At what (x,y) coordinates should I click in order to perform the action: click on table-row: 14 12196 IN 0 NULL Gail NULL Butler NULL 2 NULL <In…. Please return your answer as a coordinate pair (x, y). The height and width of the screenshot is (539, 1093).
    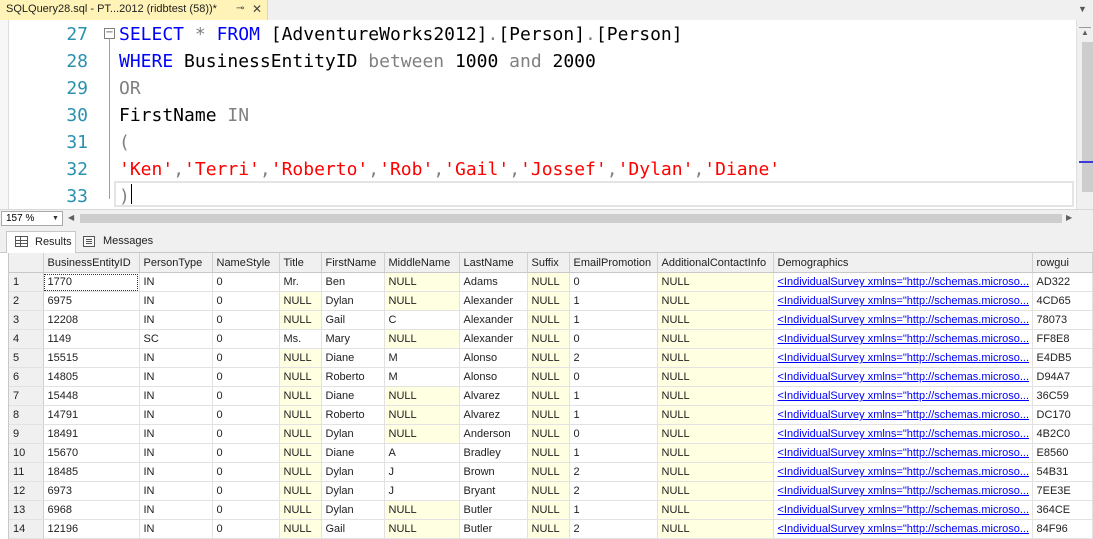
    Looking at the image, I should click on (551, 529).